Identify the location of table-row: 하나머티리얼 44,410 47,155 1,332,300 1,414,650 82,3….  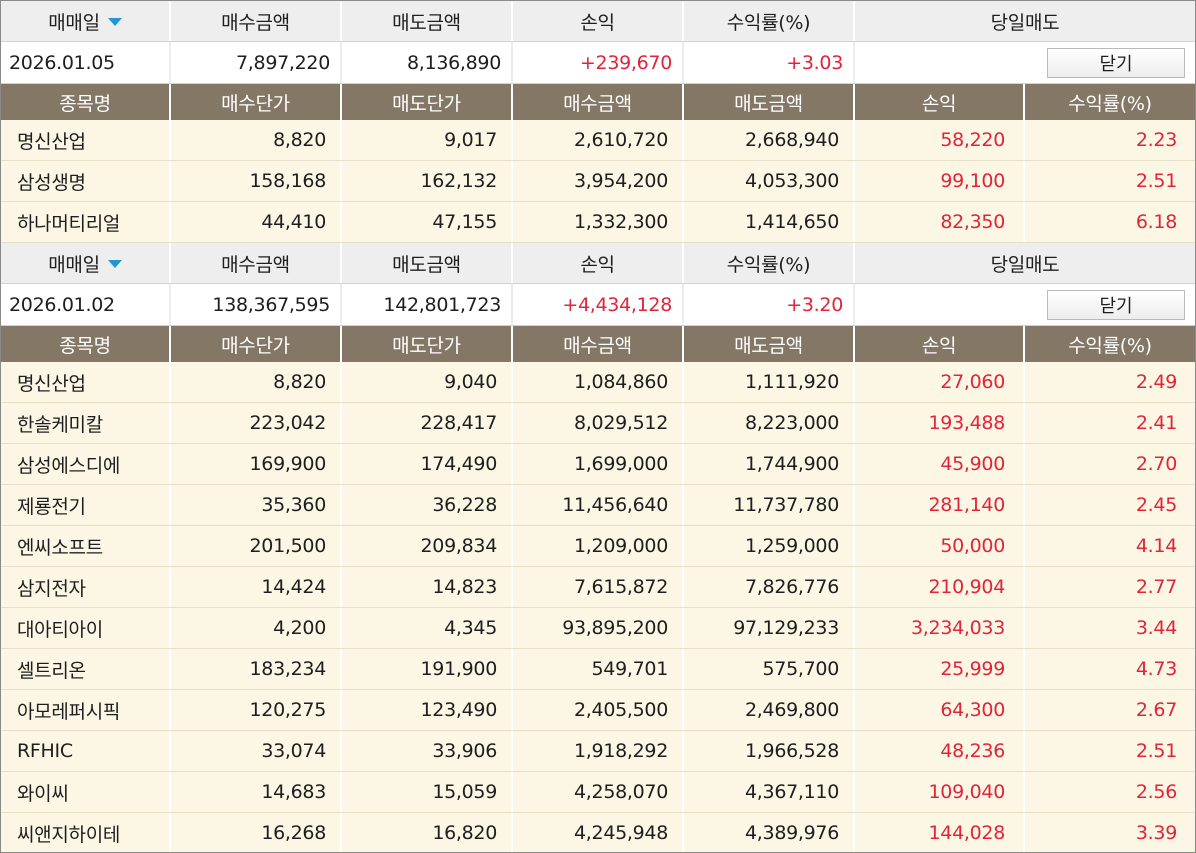
(598, 222).